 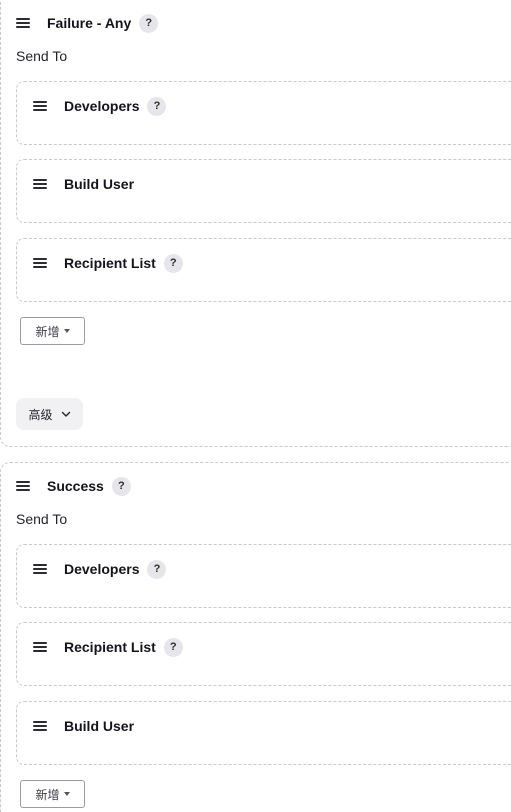 I want to click on trigger-title: Success, so click(x=75, y=486).